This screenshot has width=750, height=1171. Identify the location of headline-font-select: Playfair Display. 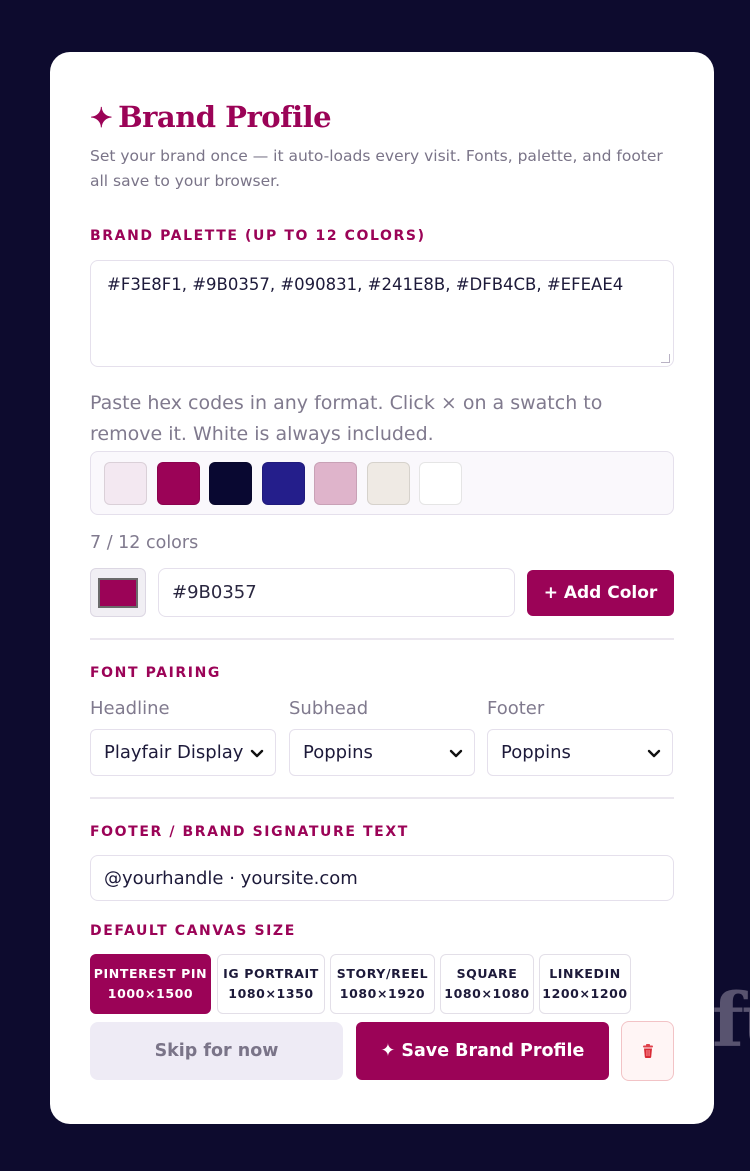
(183, 752).